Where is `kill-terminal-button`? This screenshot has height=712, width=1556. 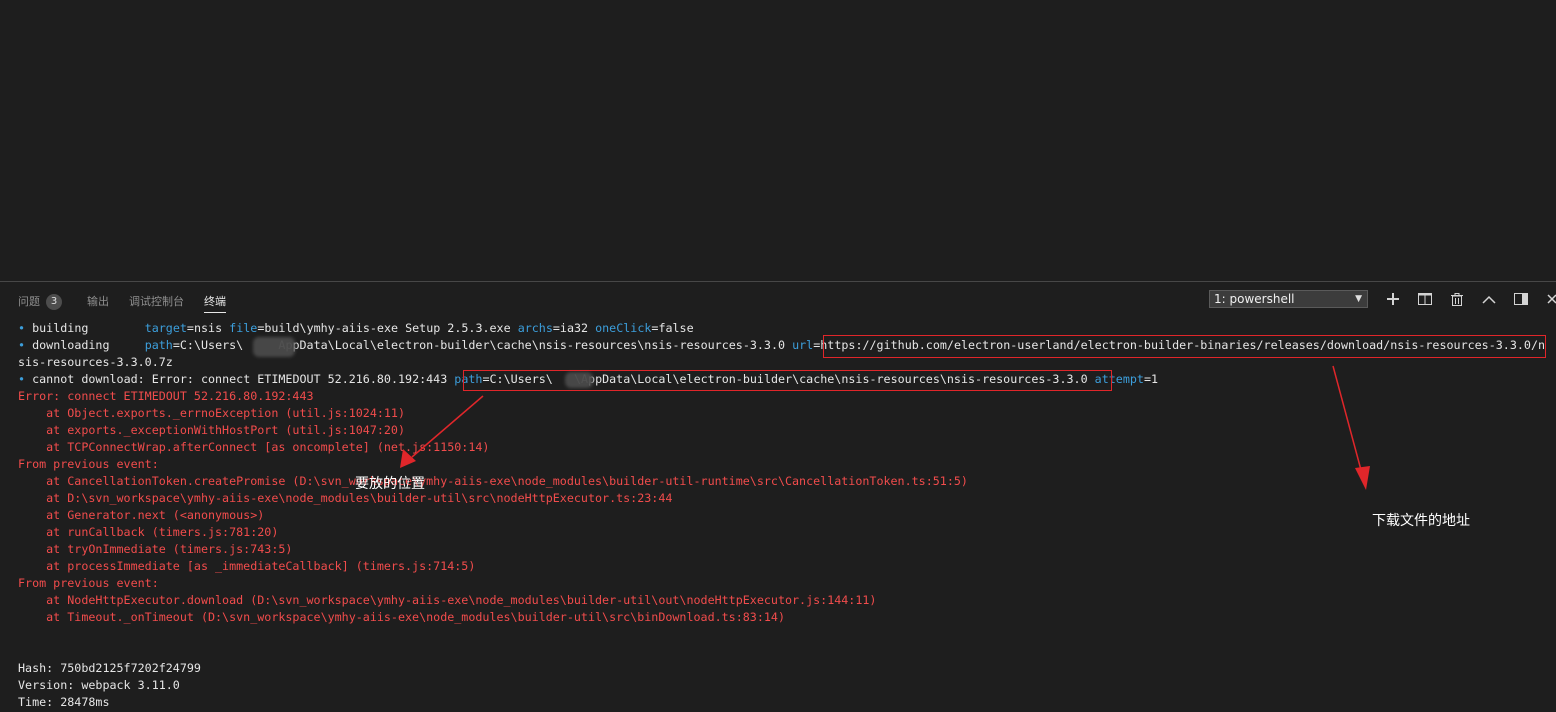 kill-terminal-button is located at coordinates (1457, 299).